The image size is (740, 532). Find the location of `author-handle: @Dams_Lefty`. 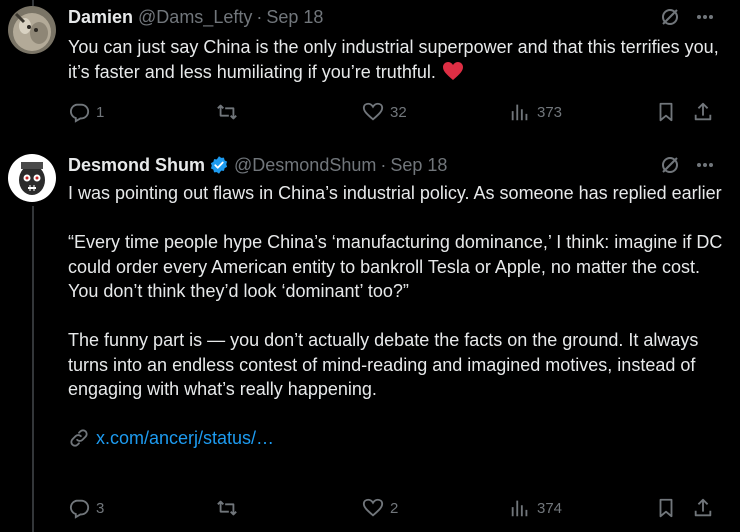

author-handle: @Dams_Lefty is located at coordinates (195, 17).